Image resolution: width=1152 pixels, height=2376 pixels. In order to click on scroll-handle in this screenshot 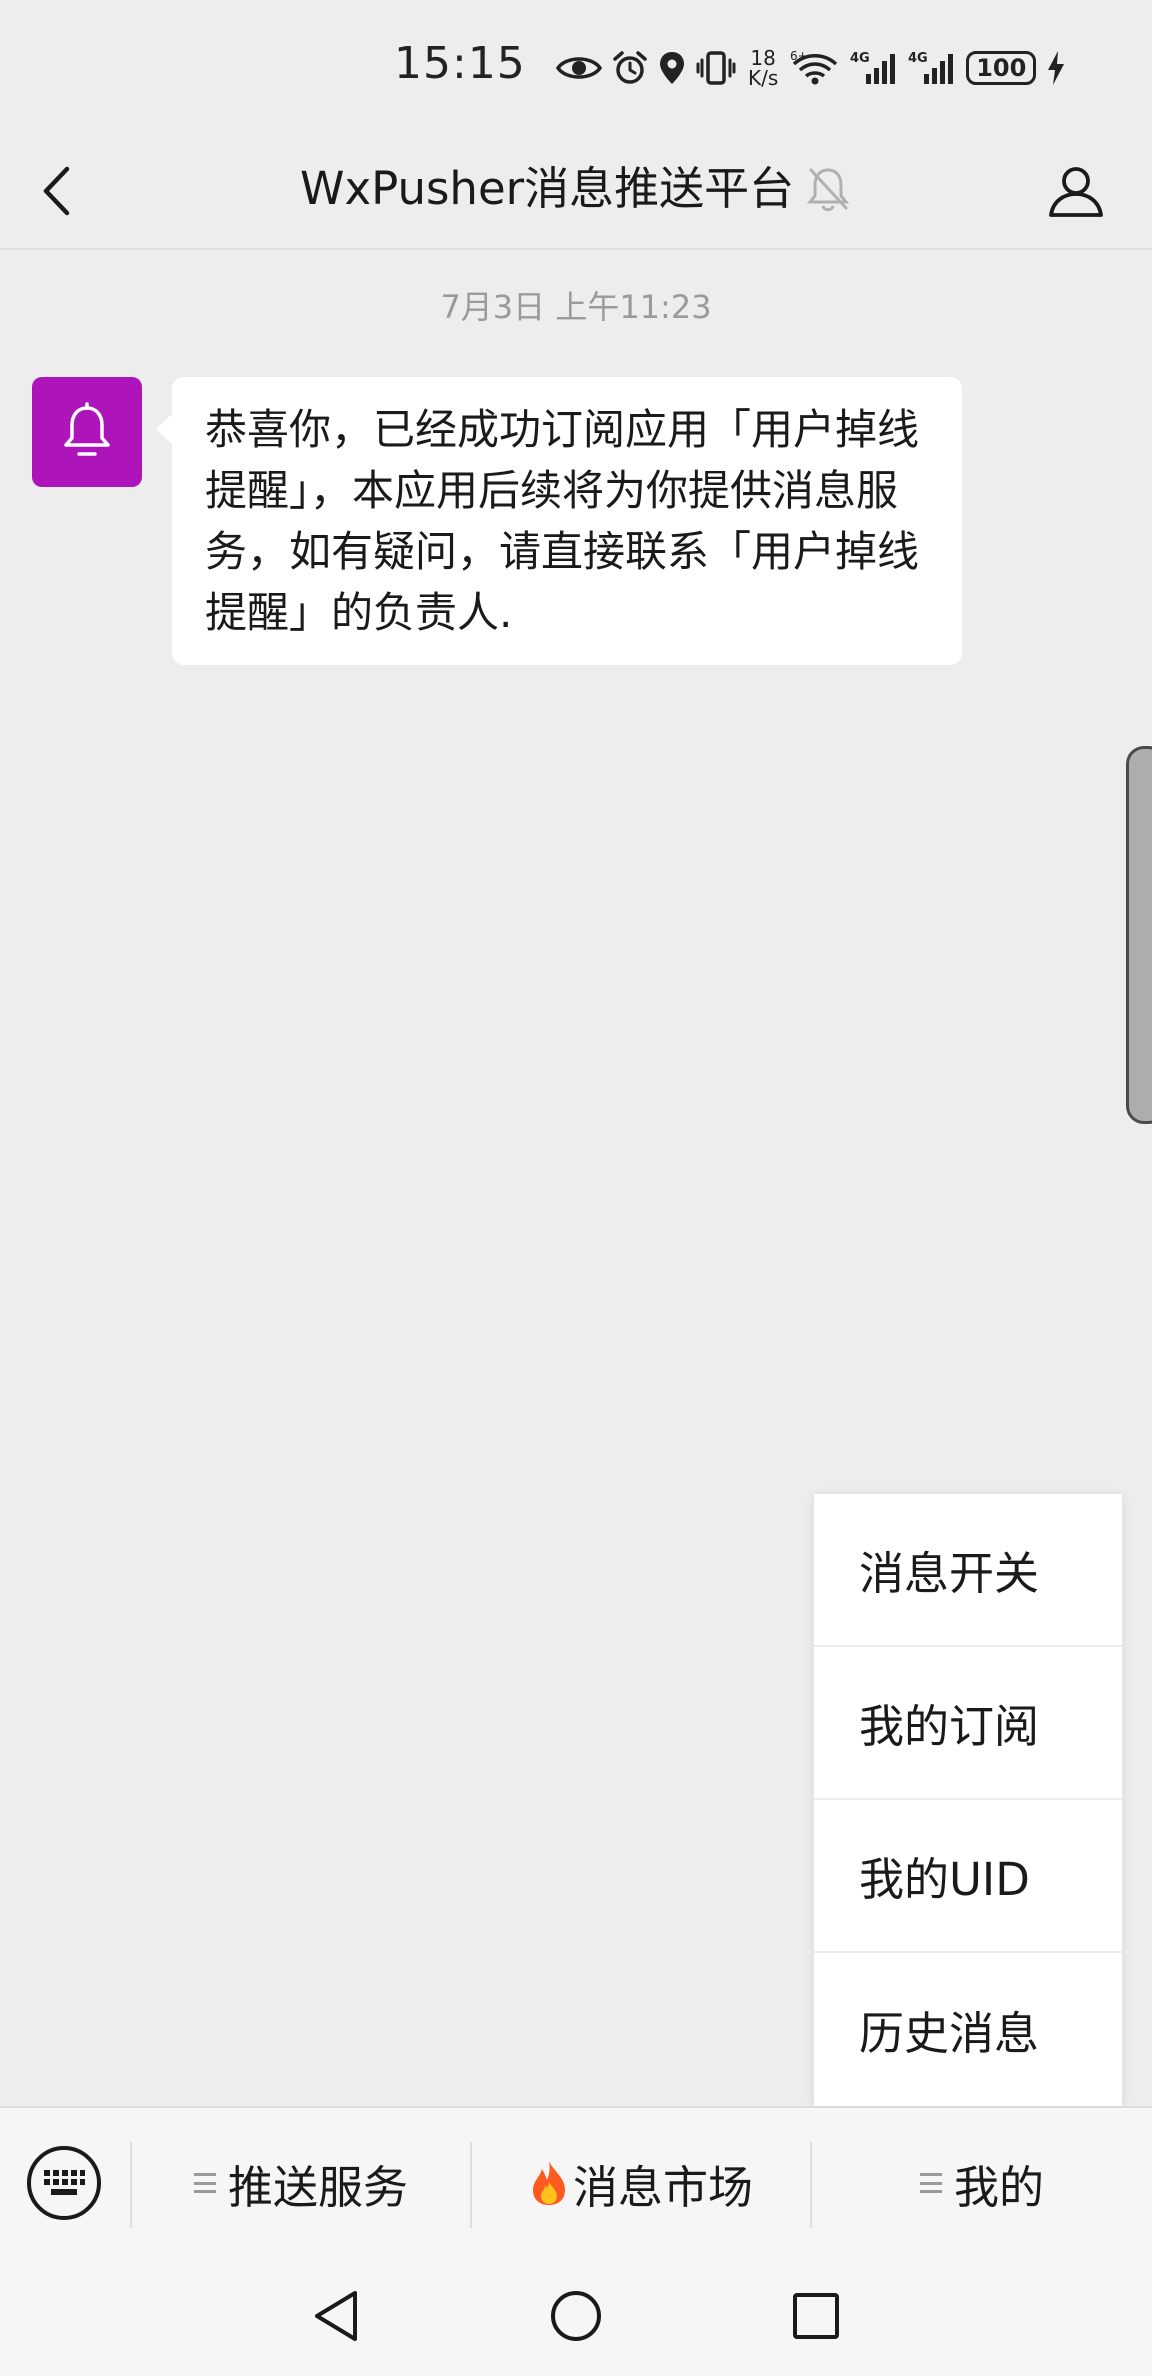, I will do `click(1139, 935)`.